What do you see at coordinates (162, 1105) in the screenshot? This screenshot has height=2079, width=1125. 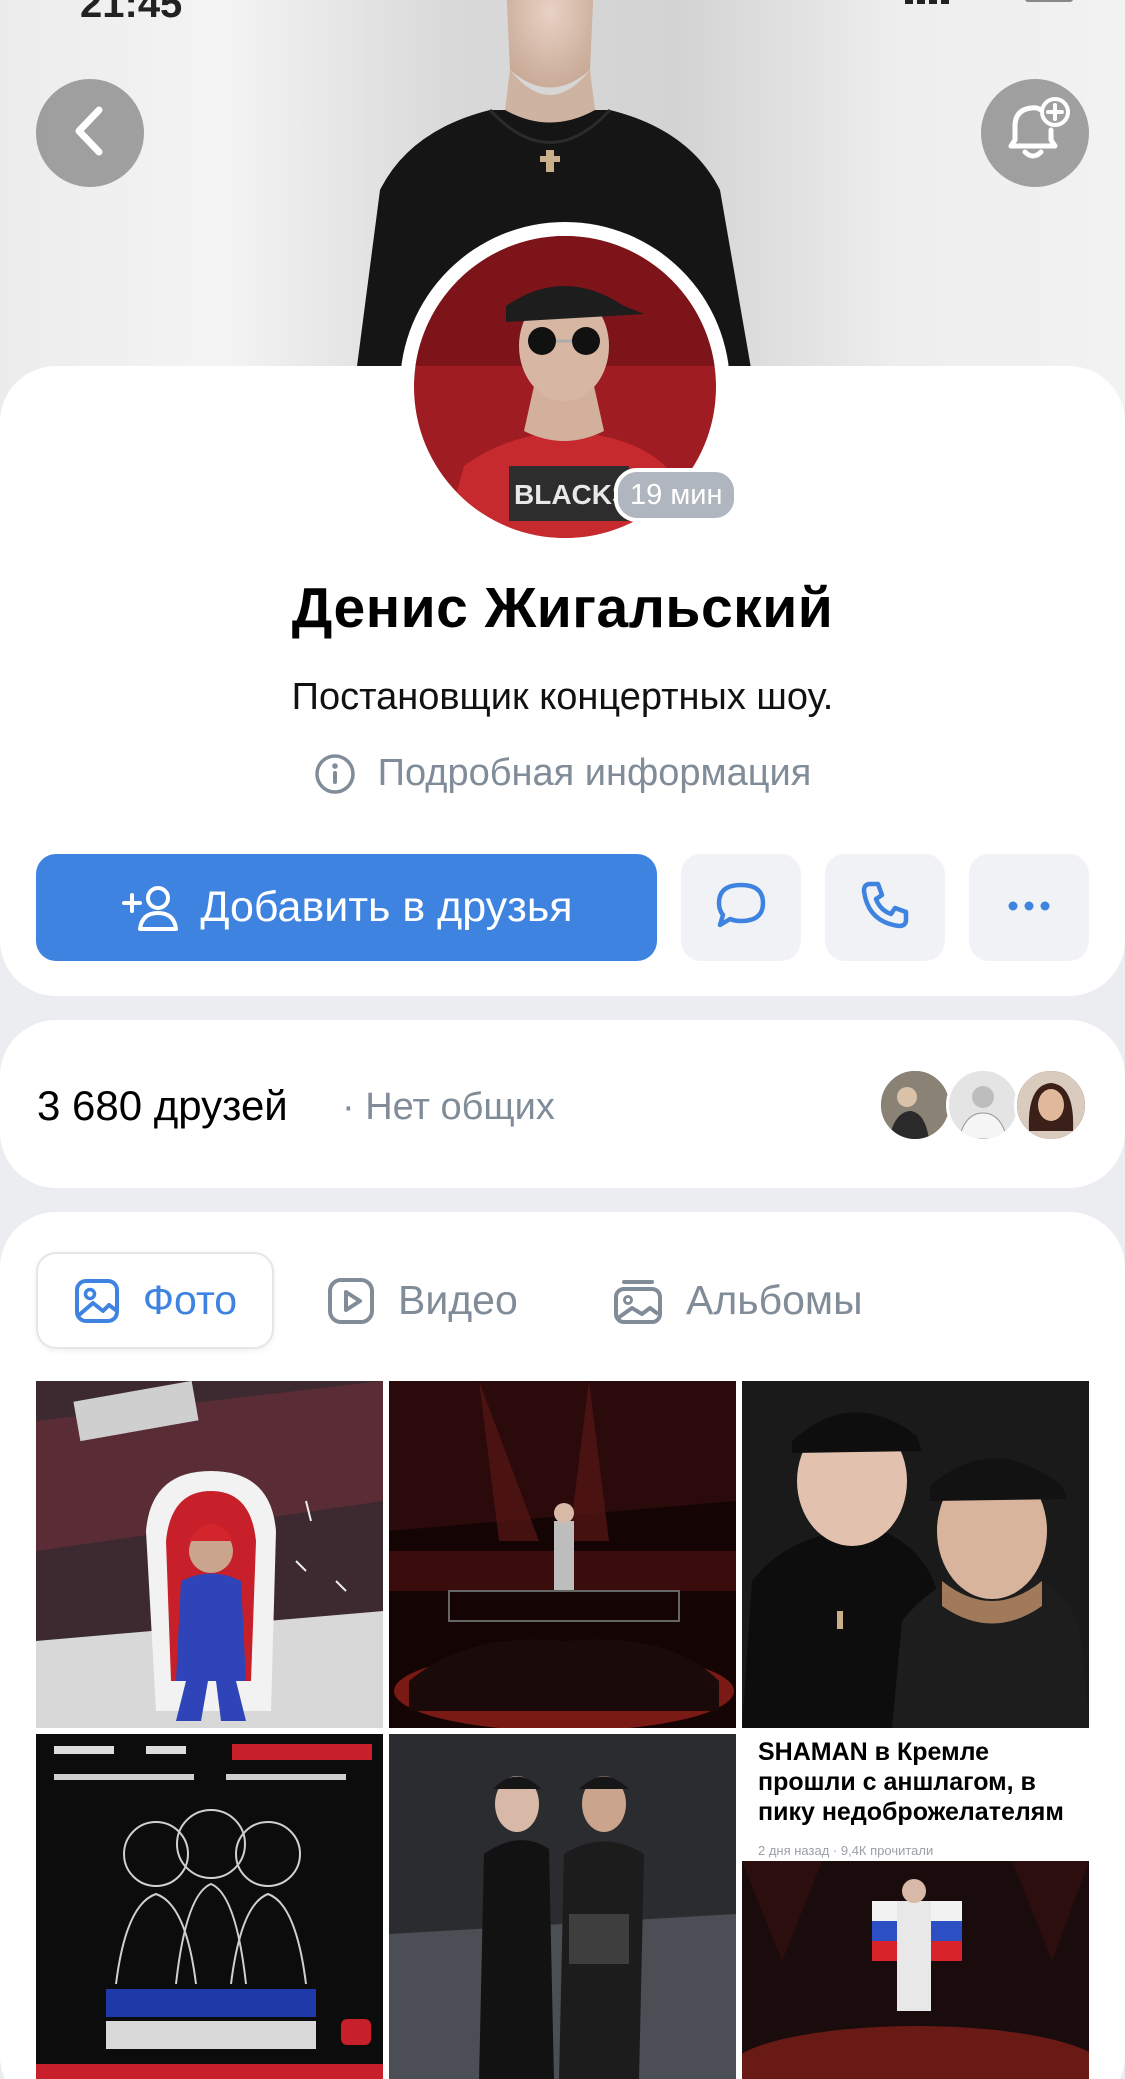 I see `friends-count: 3 680 друзей` at bounding box center [162, 1105].